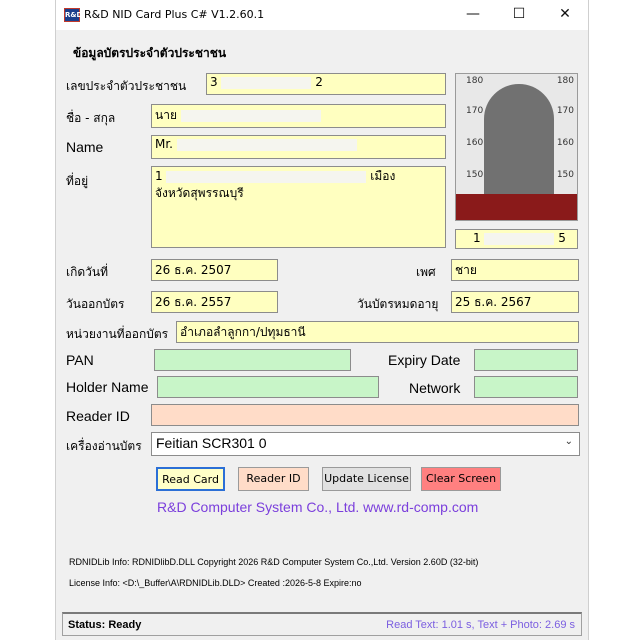 The height and width of the screenshot is (640, 640). What do you see at coordinates (211, 443) in the screenshot?
I see `reader-select-value: Feitian SCR301 0` at bounding box center [211, 443].